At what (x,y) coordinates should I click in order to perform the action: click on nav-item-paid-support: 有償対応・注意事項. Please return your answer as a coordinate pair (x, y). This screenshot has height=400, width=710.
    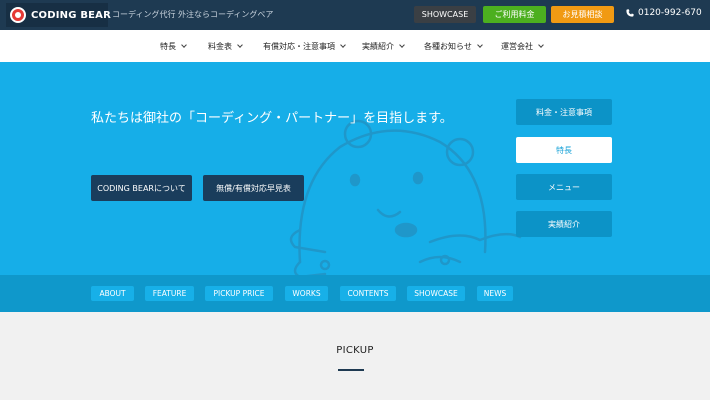
    Looking at the image, I should click on (304, 46).